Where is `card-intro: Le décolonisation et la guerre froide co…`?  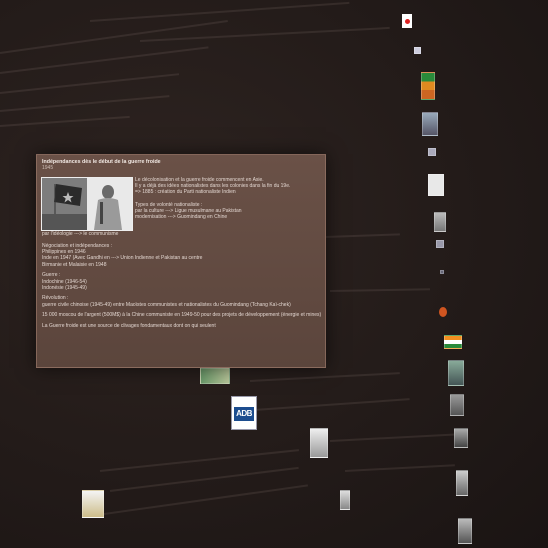 card-intro: Le décolonisation et la guerre froide co… is located at coordinates (225, 198).